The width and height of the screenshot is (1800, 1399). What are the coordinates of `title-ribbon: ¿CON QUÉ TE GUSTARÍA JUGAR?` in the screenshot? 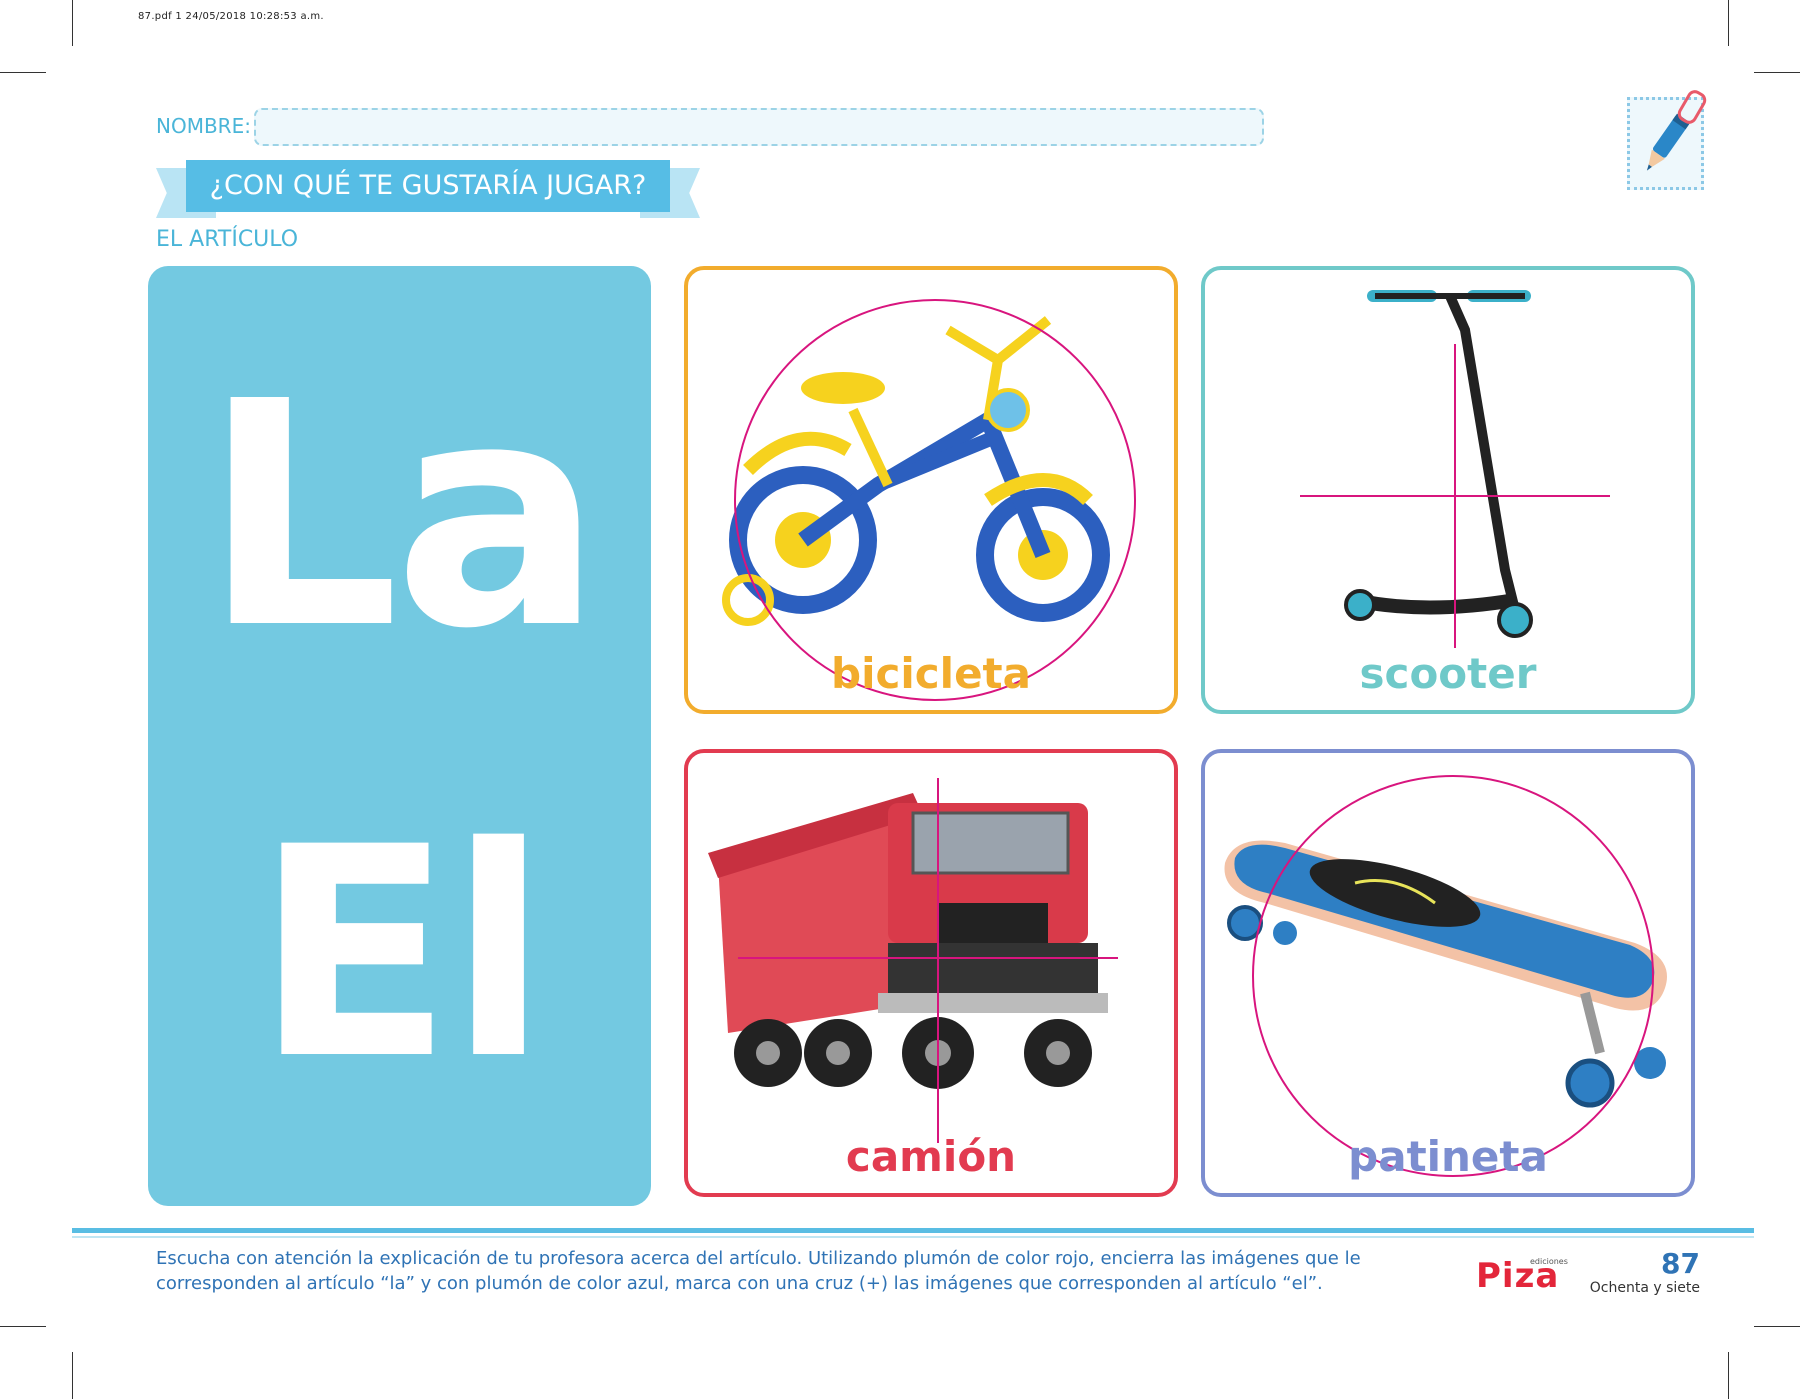 It's located at (428, 191).